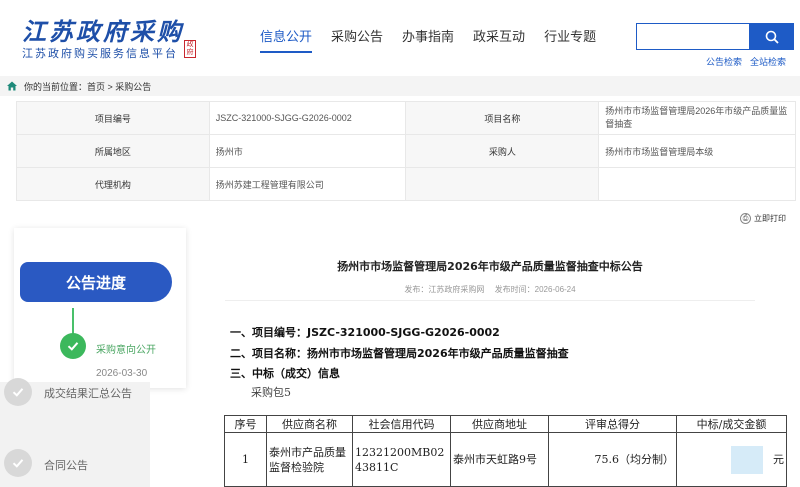 Image resolution: width=800 pixels, height=487 pixels. Describe the element at coordinates (502, 151) in the screenshot. I see `purchaser-label: 采购人` at that location.